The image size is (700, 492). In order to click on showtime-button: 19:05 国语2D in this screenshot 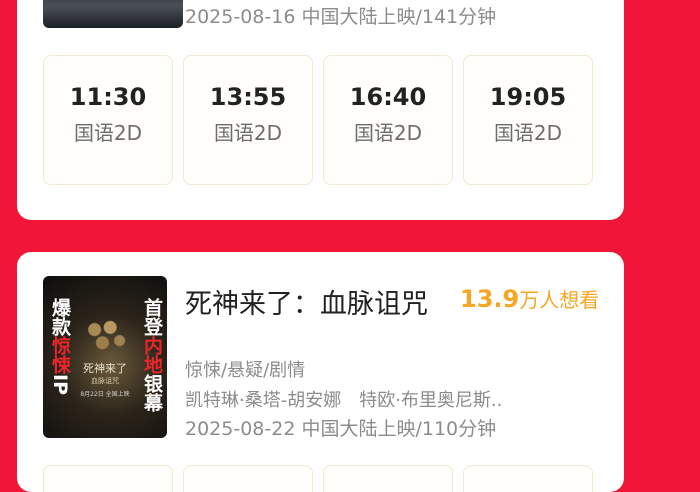, I will do `click(528, 120)`.